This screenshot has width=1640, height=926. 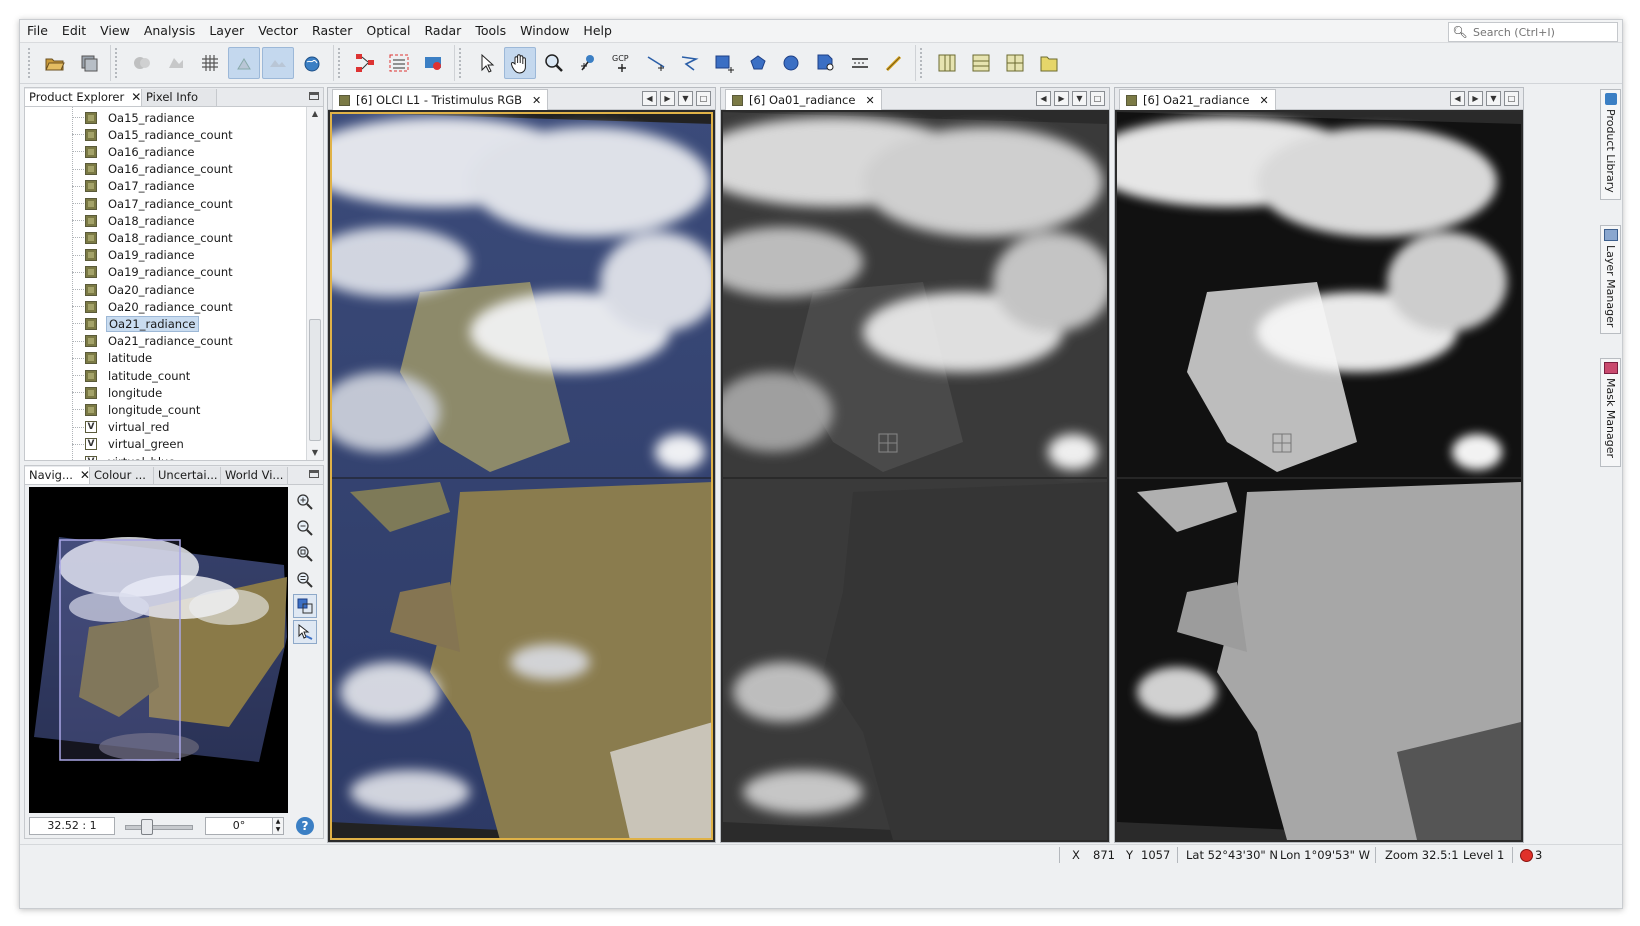 I want to click on search-box: 🔍︎, so click(x=1533, y=32).